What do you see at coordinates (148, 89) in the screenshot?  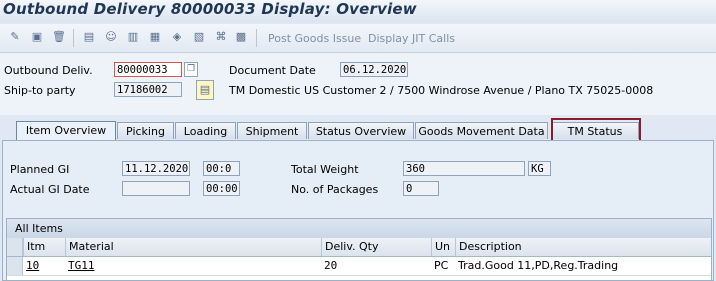 I see `ship-to-field: 17186002` at bounding box center [148, 89].